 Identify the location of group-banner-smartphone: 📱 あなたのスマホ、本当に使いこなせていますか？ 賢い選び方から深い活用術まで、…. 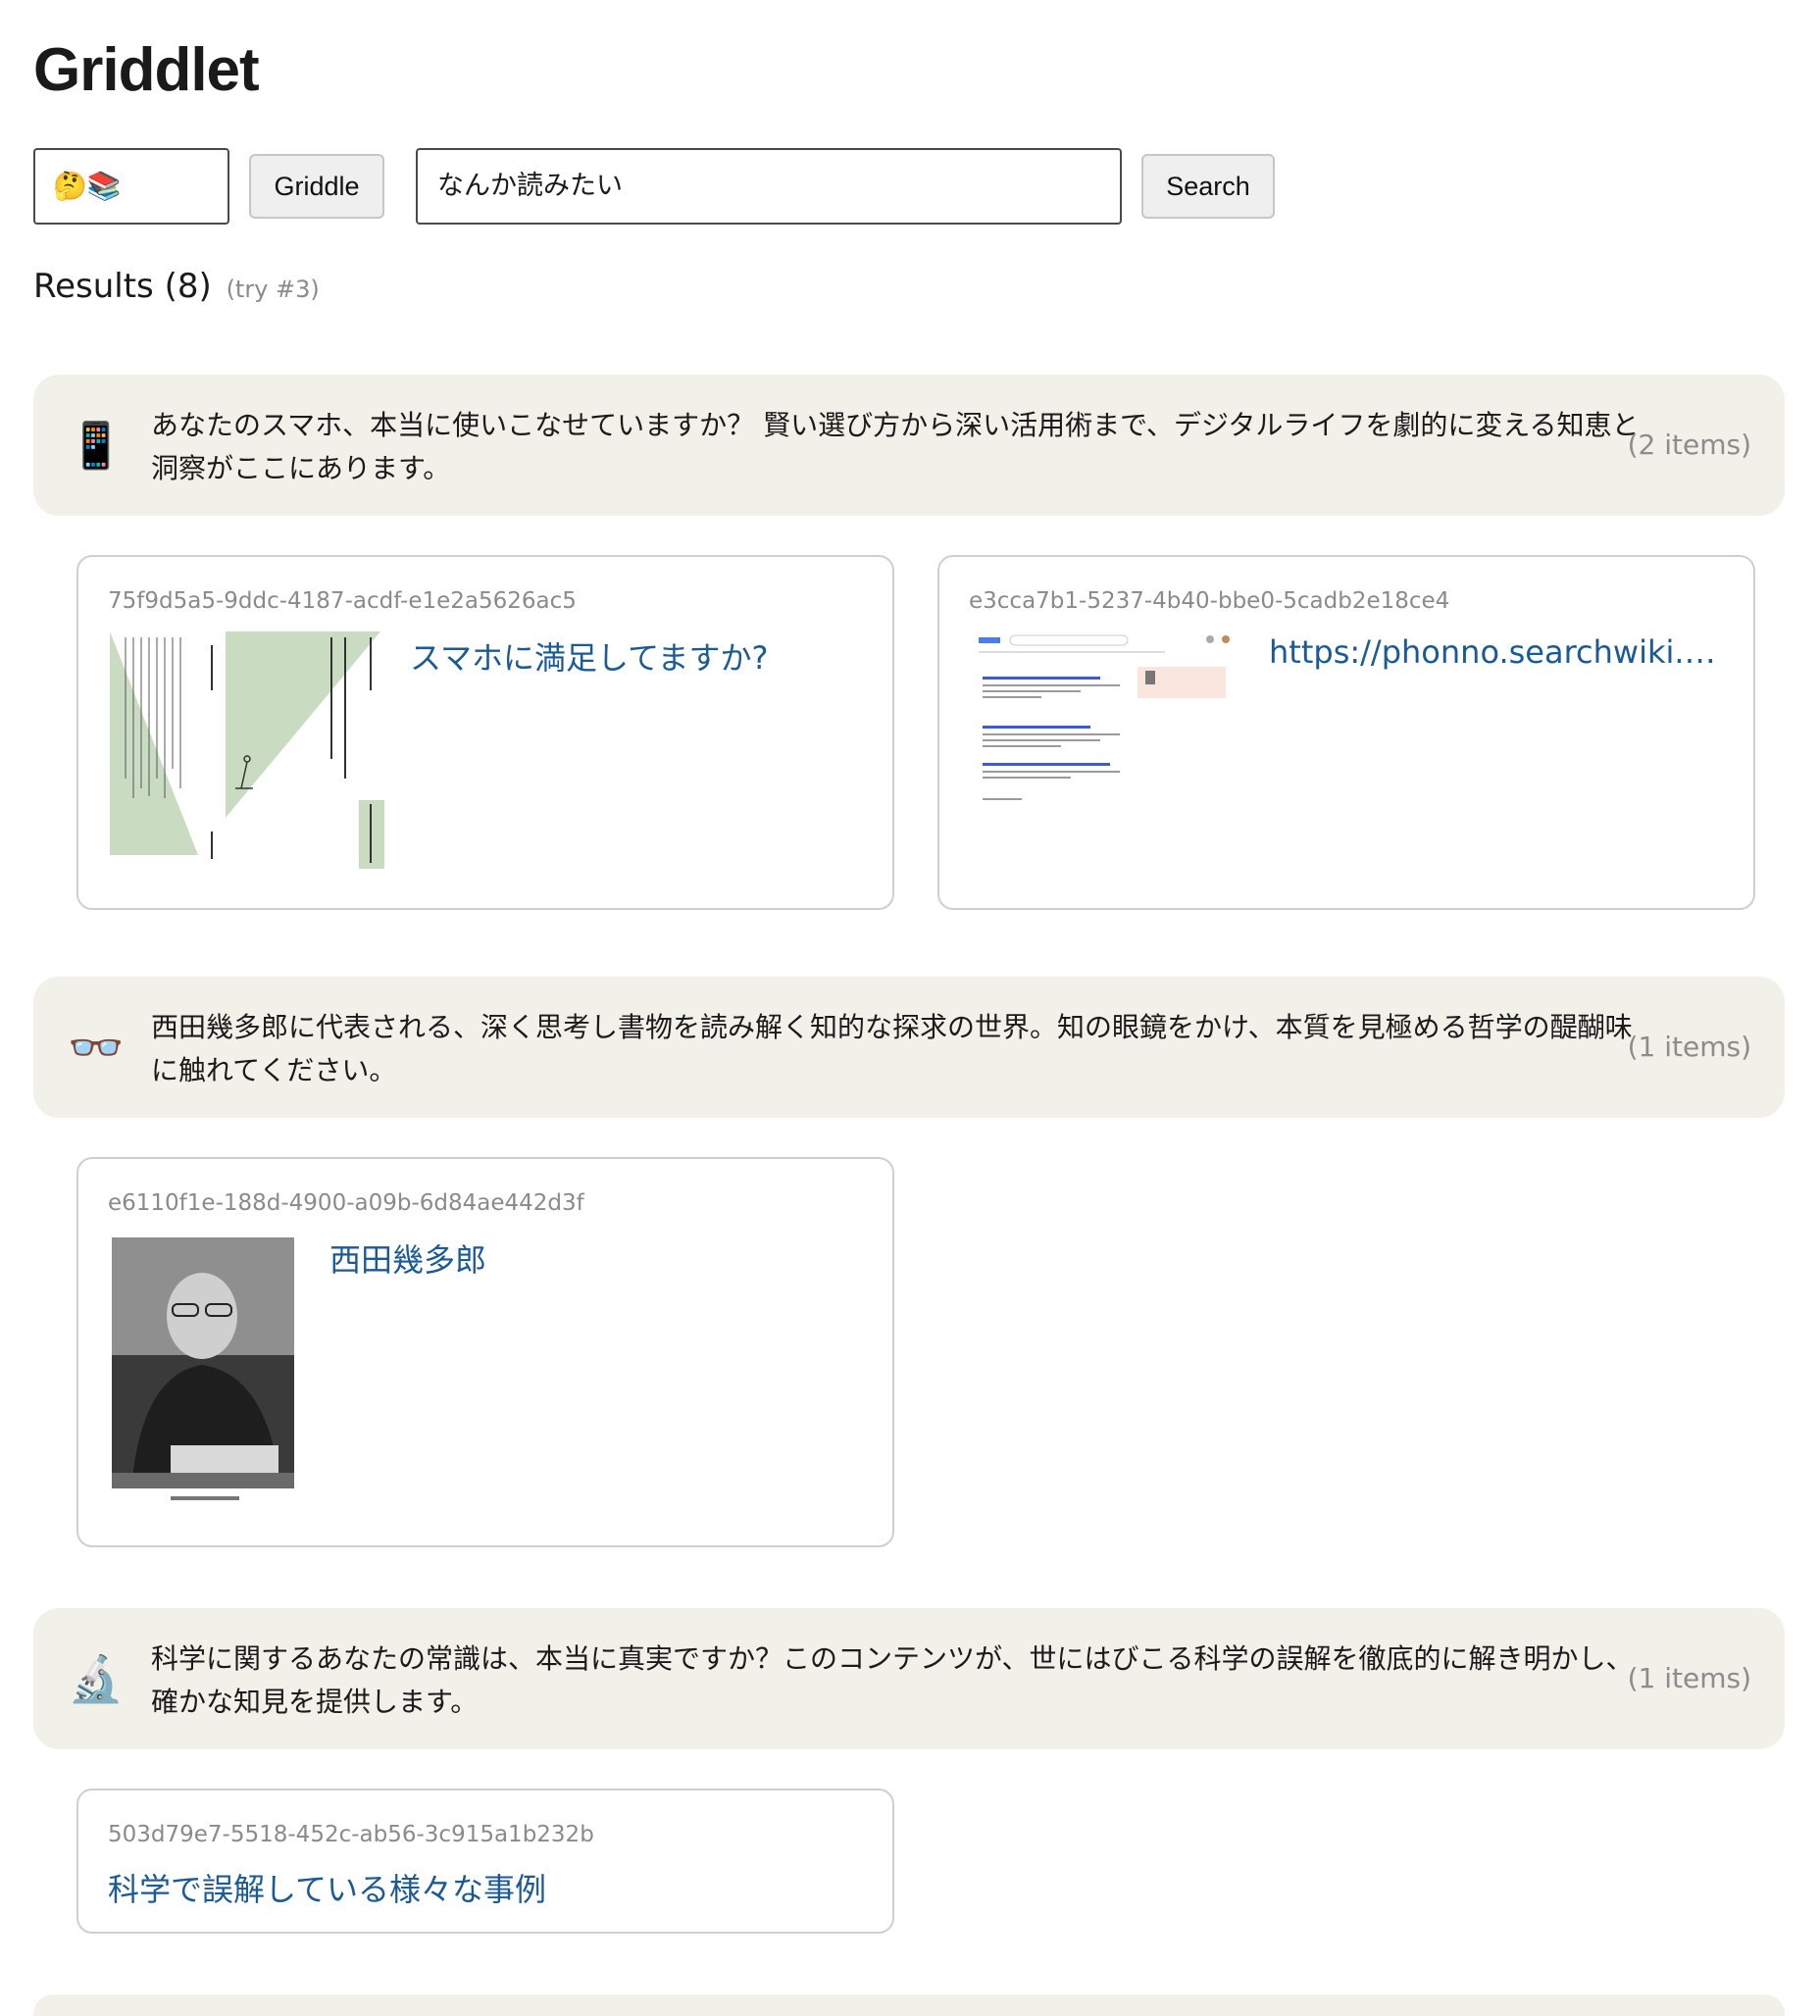
(909, 445).